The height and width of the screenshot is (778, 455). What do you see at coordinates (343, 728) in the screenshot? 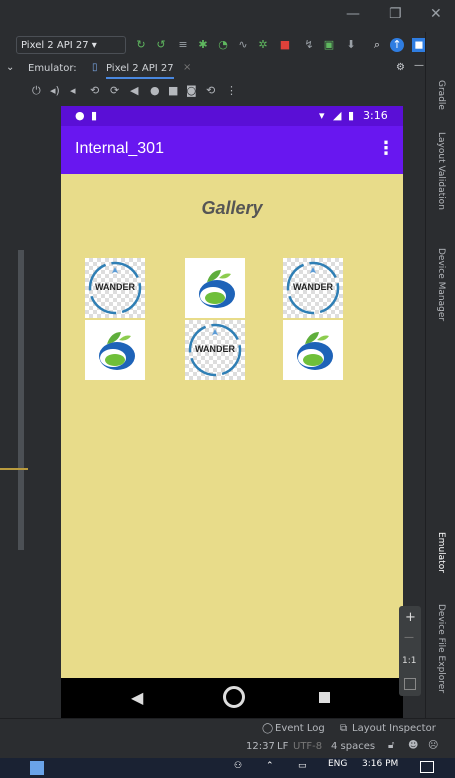
I see `layout-inspector-icon: ⧉` at bounding box center [343, 728].